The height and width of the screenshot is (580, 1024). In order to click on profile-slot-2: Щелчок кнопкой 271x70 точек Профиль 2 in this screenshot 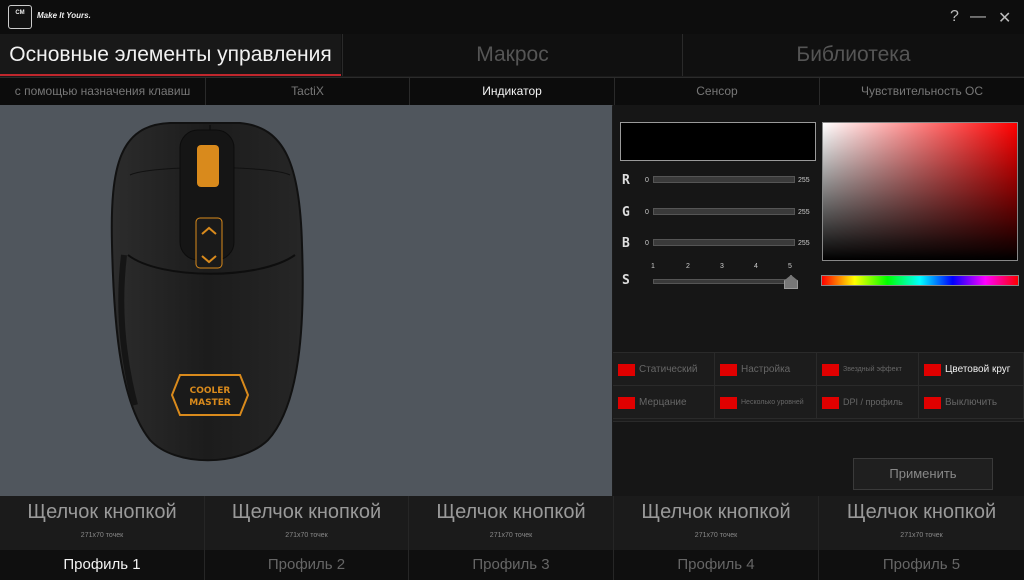, I will do `click(307, 538)`.